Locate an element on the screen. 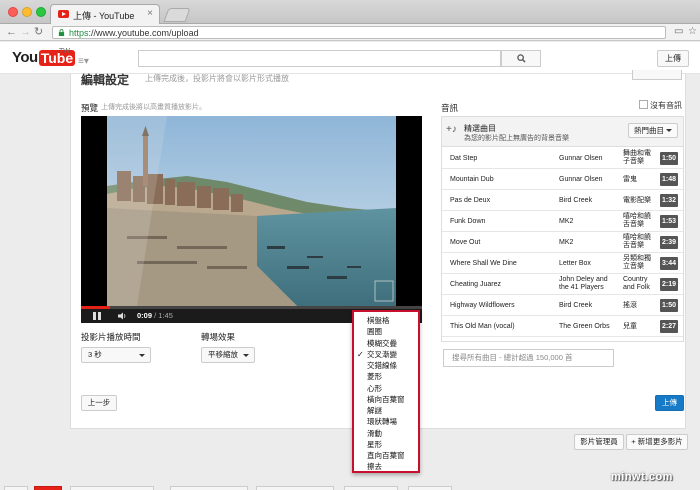  transition-option: 模糊交疊 is located at coordinates (386, 343).